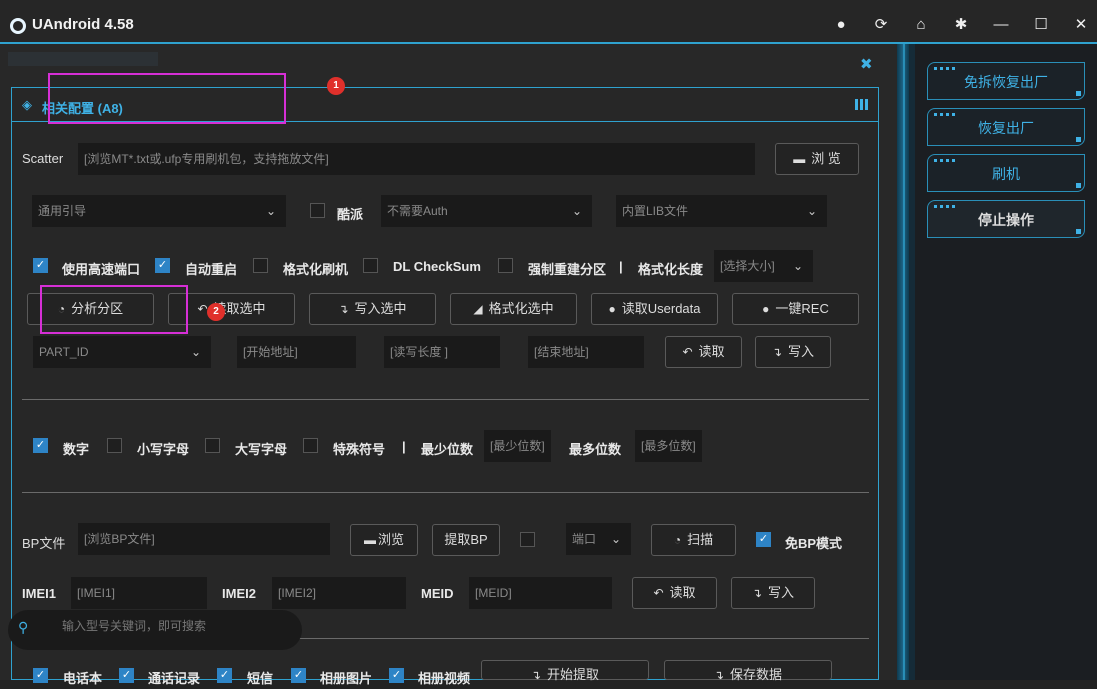  What do you see at coordinates (466, 540) in the screenshot?
I see `extract-bp-button: 提取BP` at bounding box center [466, 540].